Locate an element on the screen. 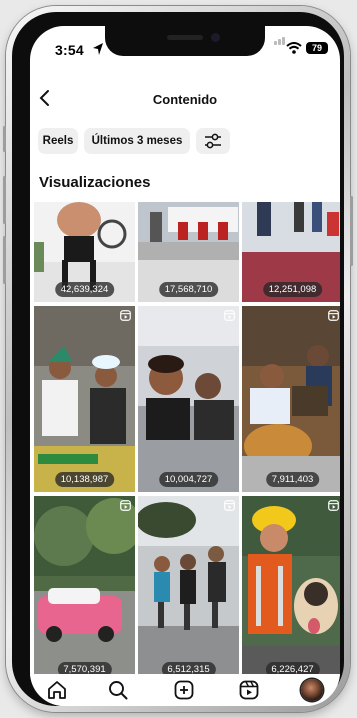  post-tile: 10,004,727 is located at coordinates (188, 399).